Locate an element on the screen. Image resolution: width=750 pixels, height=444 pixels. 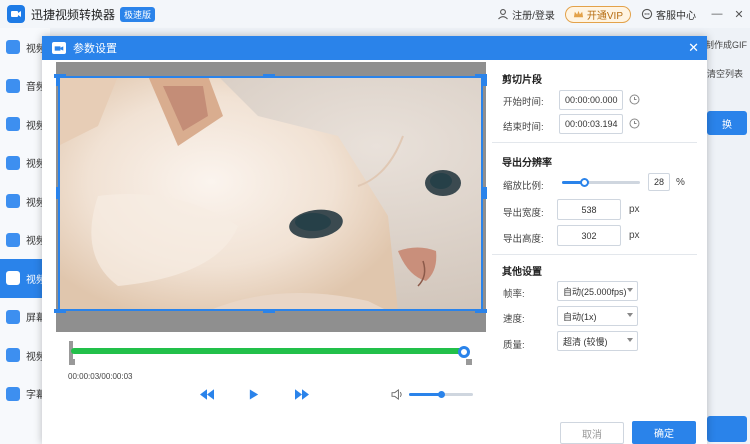
speed-label: 速度: is located at coordinates (514, 319).